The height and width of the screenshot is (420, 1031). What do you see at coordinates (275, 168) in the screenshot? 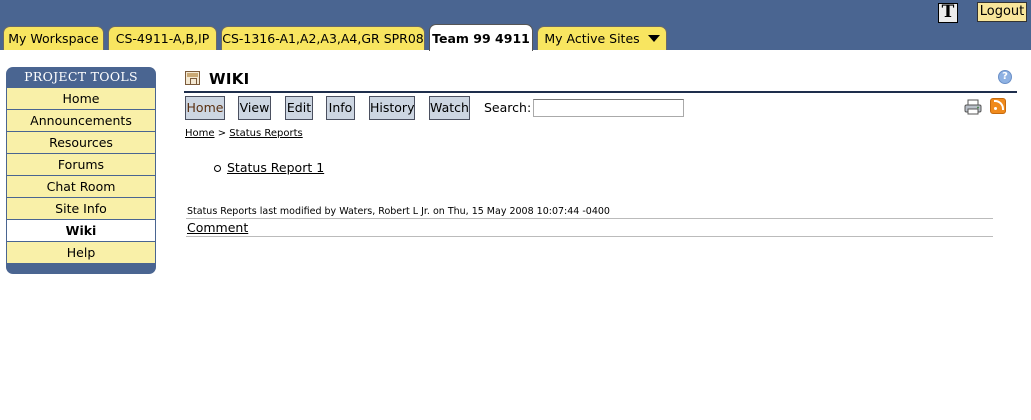
I see `status-report-link: Status Report 1` at bounding box center [275, 168].